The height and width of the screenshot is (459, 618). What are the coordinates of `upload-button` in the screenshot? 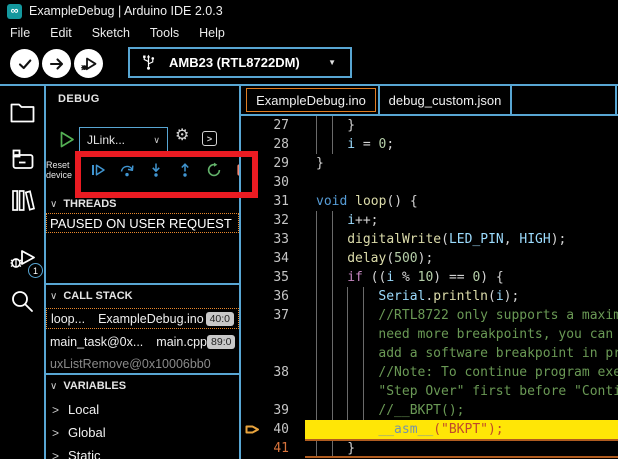 It's located at (56, 63).